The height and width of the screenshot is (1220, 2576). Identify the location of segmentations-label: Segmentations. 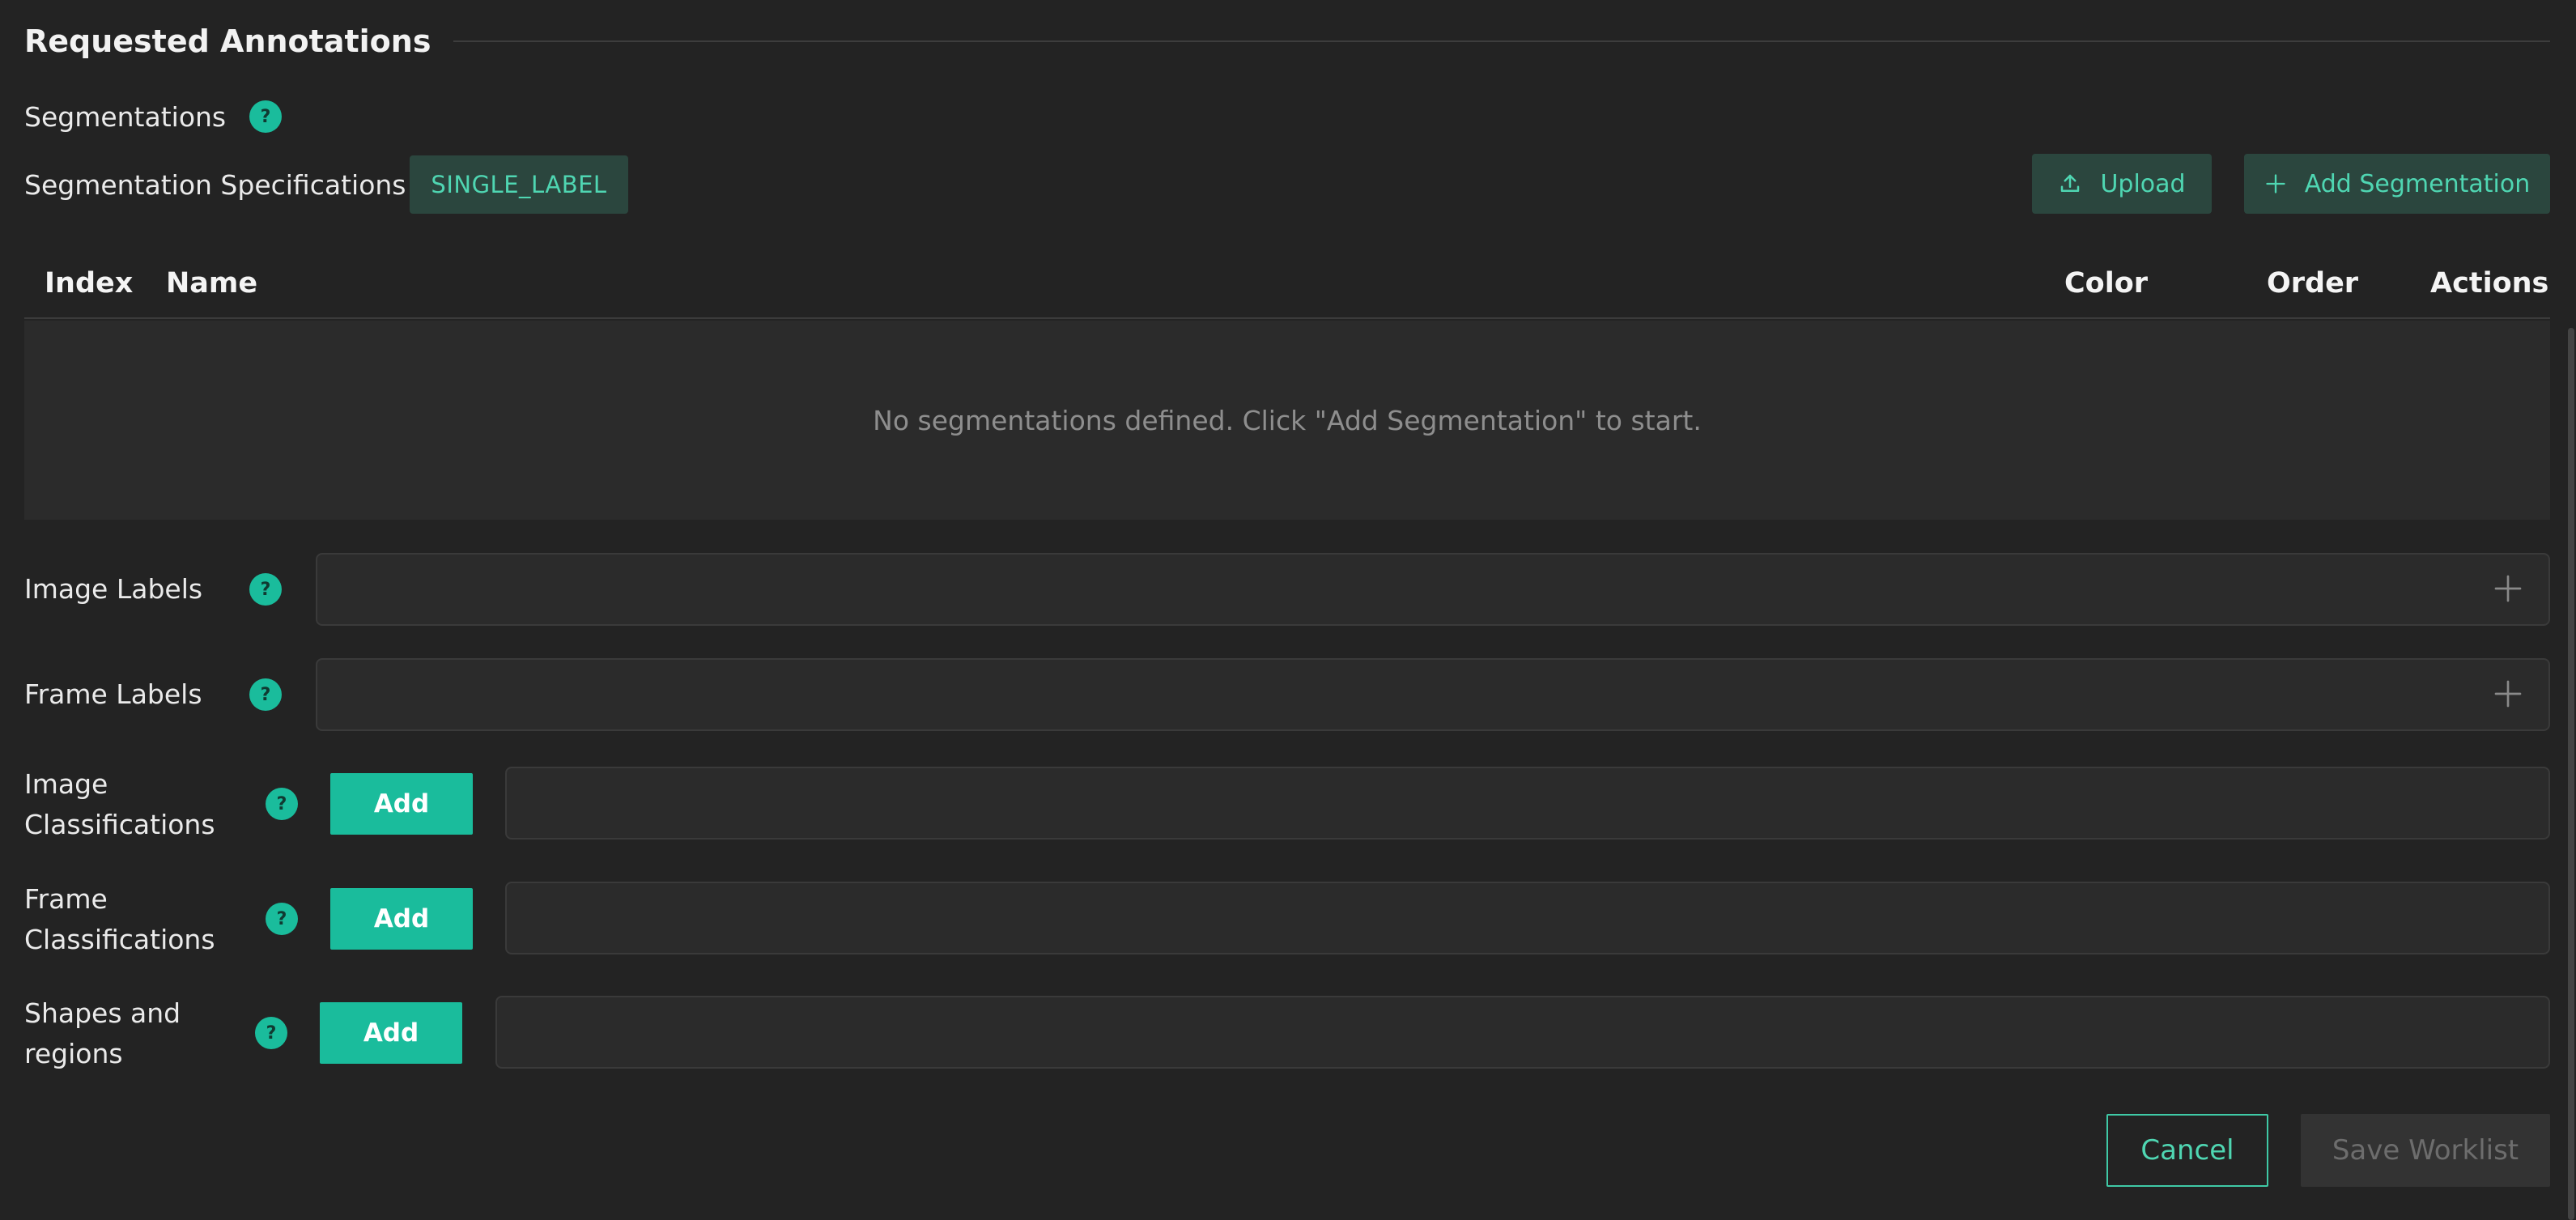
(125, 117).